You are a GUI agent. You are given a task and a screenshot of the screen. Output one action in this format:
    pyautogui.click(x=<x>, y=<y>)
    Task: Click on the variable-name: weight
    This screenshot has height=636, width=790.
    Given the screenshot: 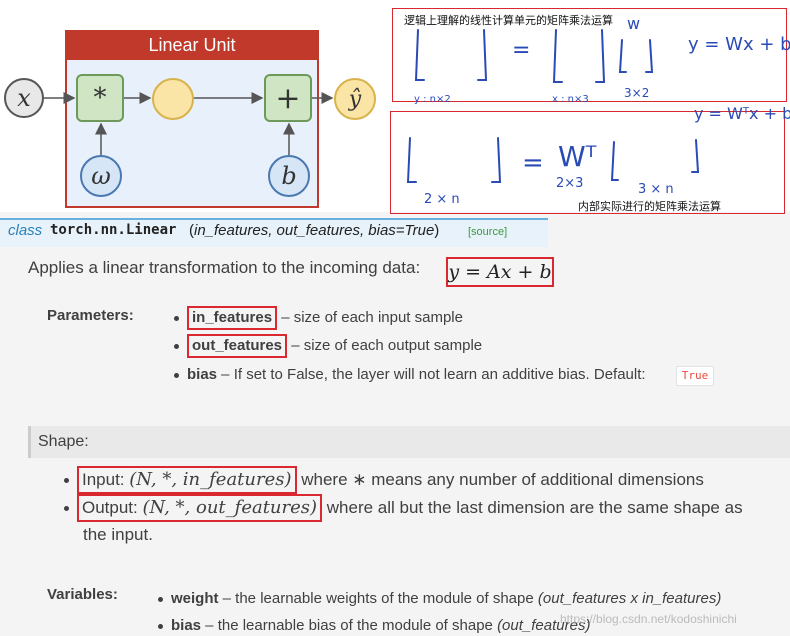 What is the action you would take?
    pyautogui.click(x=195, y=598)
    